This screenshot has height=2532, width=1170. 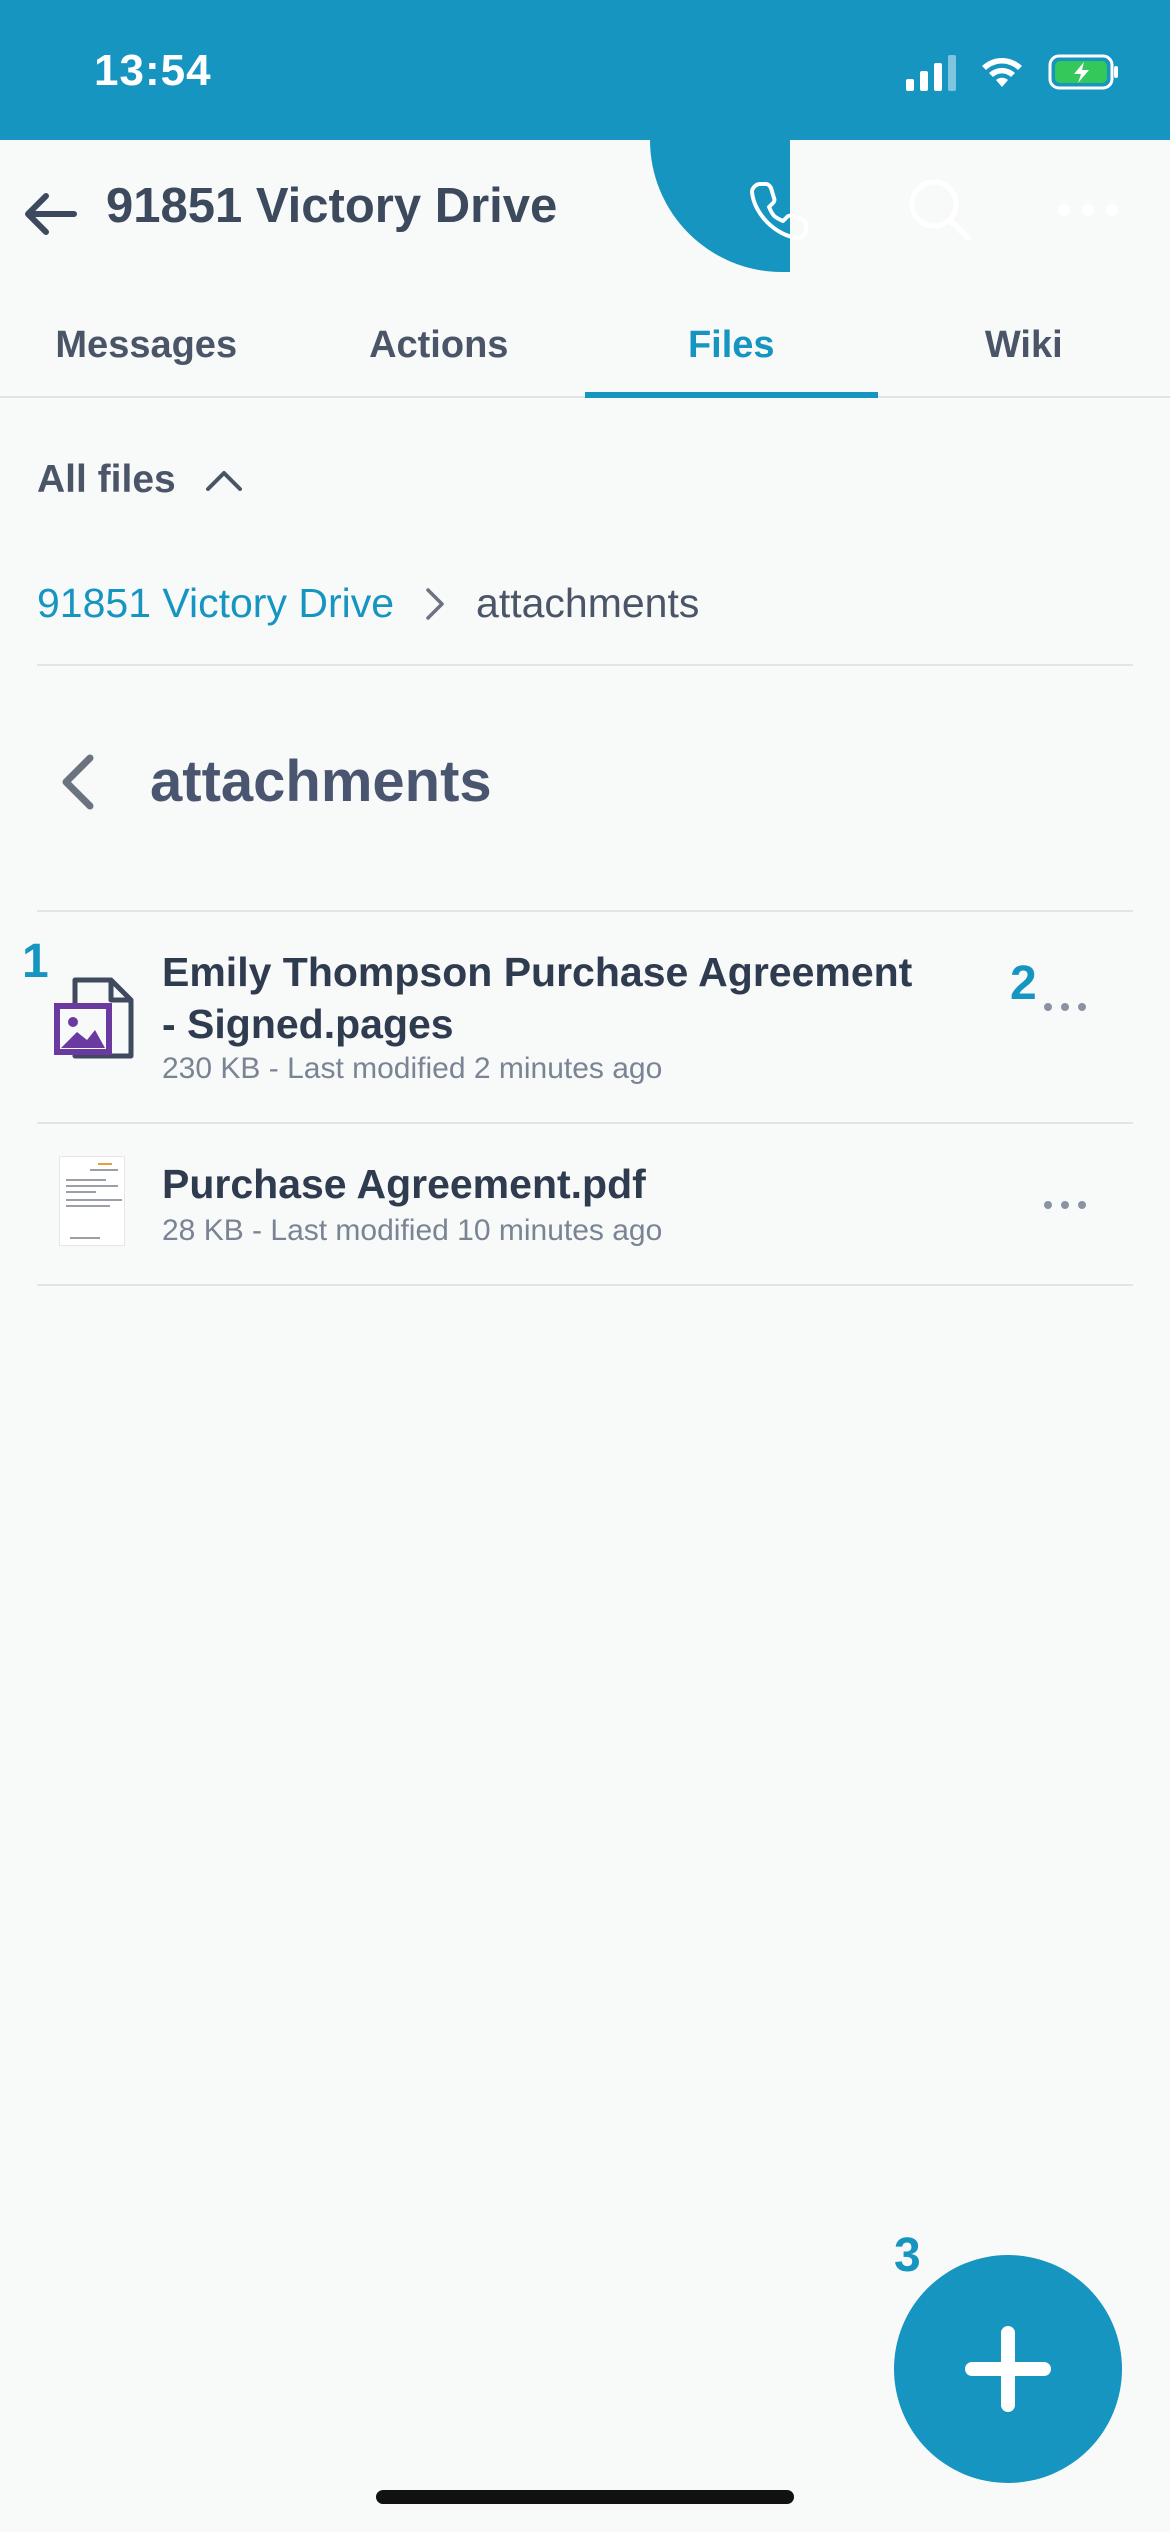 What do you see at coordinates (92, 1201) in the screenshot?
I see `pdf-thumbnail` at bounding box center [92, 1201].